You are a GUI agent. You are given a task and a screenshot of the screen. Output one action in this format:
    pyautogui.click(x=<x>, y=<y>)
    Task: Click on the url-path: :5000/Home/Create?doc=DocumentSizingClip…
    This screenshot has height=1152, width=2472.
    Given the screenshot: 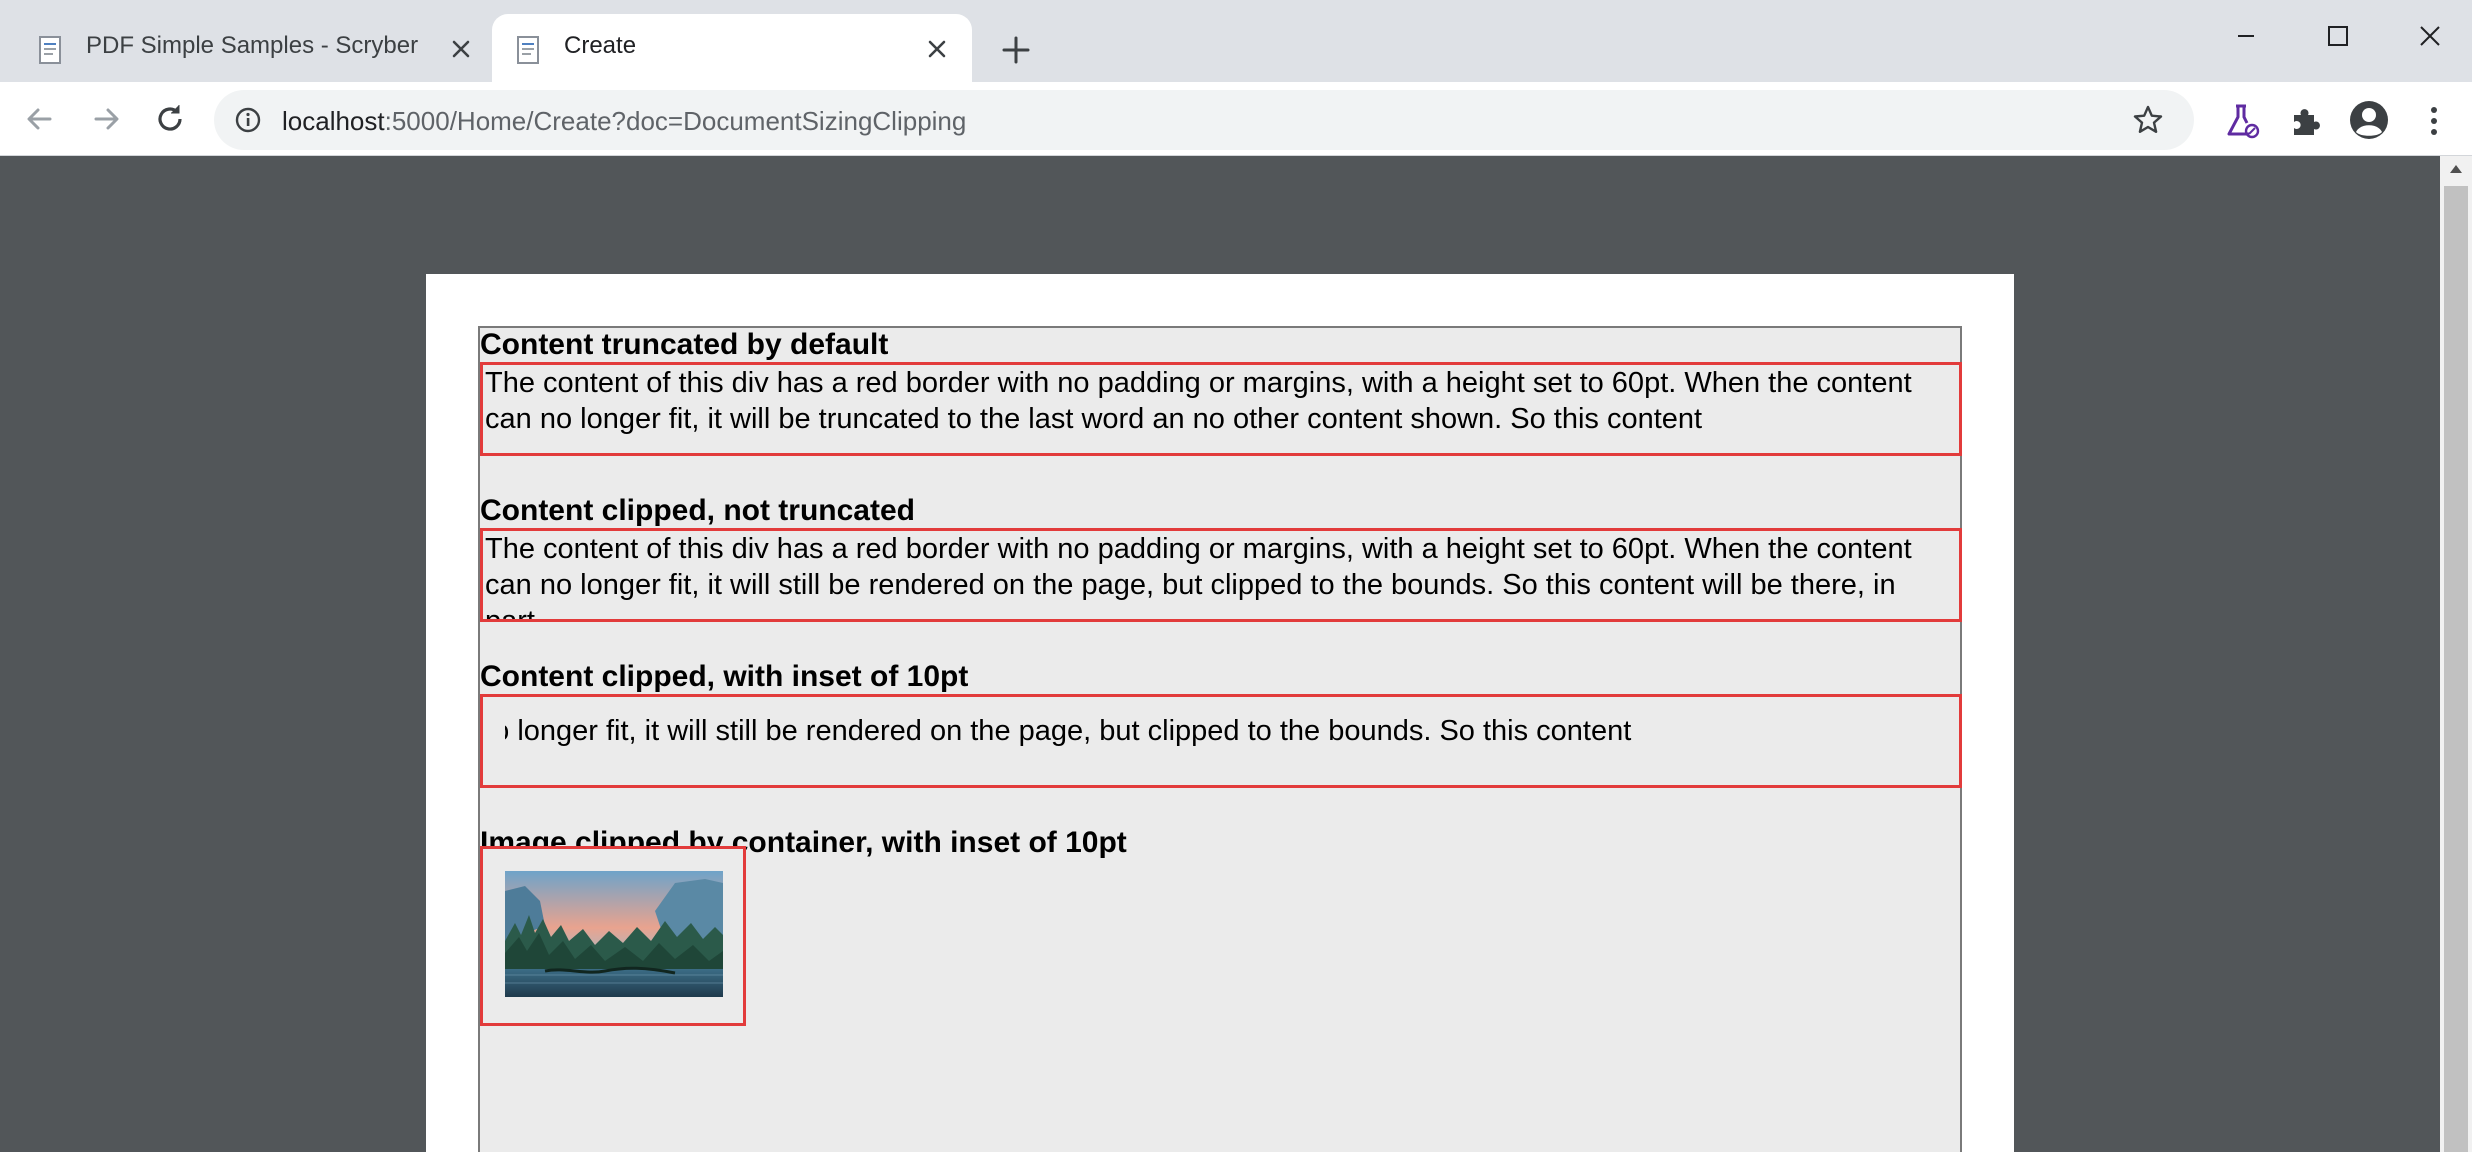 What is the action you would take?
    pyautogui.click(x=675, y=121)
    